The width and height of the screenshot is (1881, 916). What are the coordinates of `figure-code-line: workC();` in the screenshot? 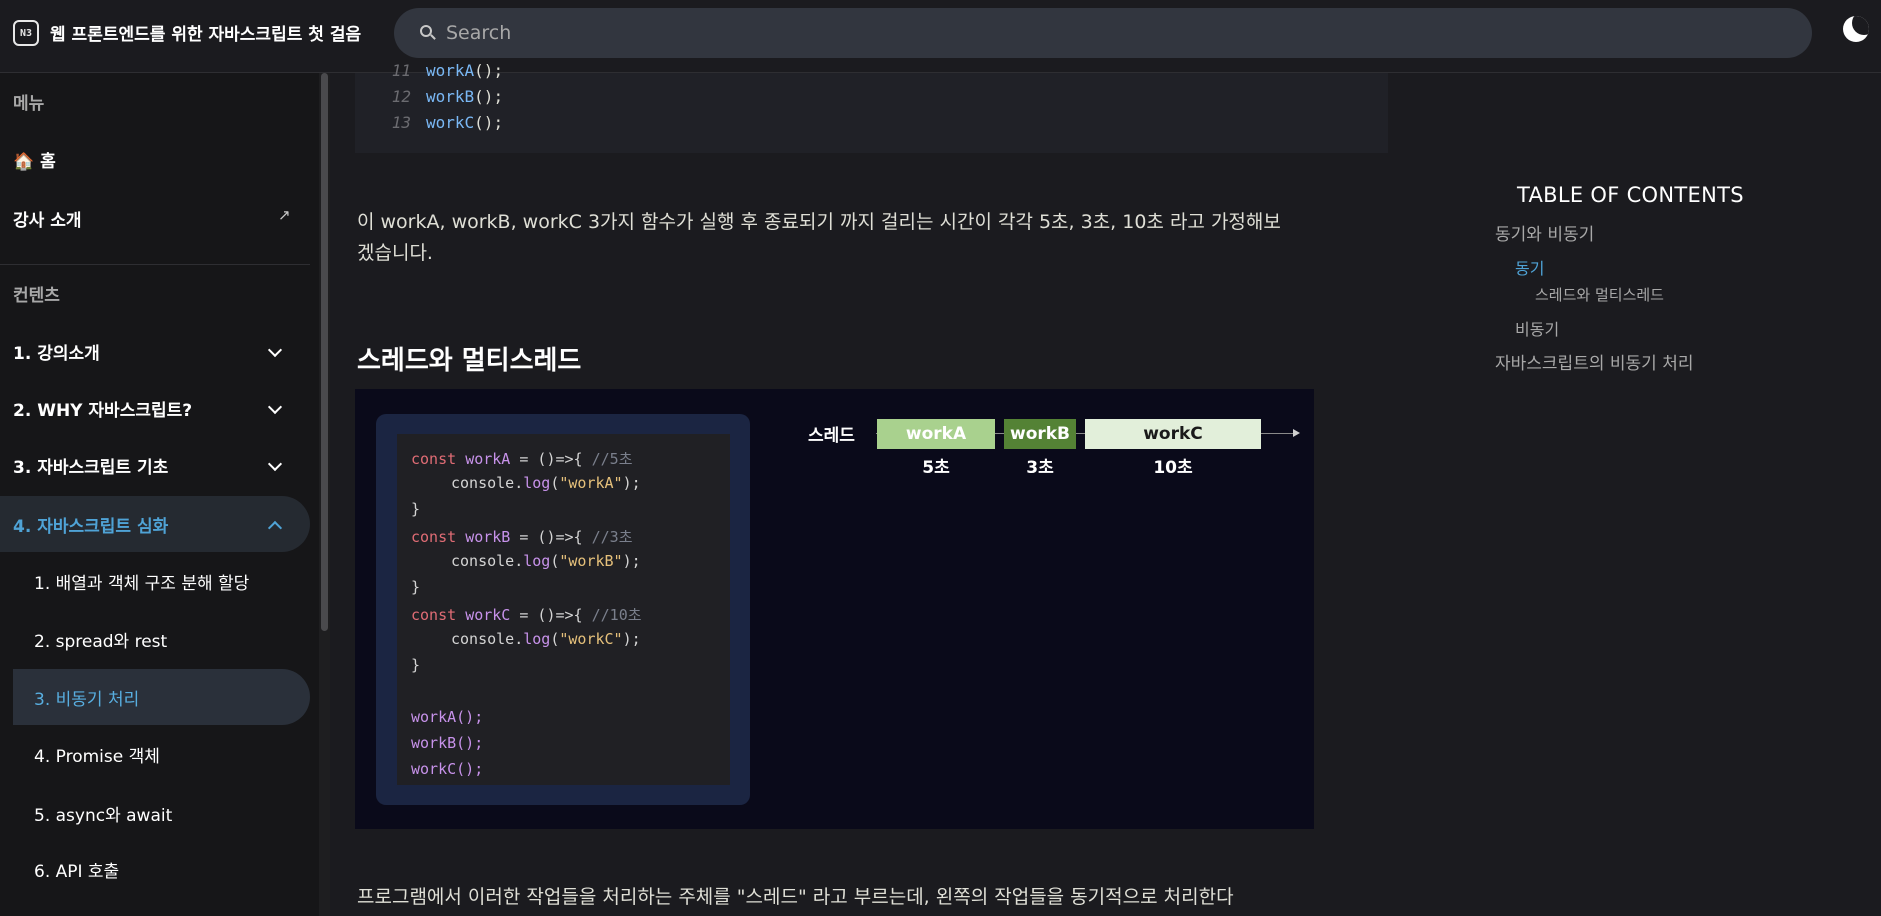 It's located at (447, 769).